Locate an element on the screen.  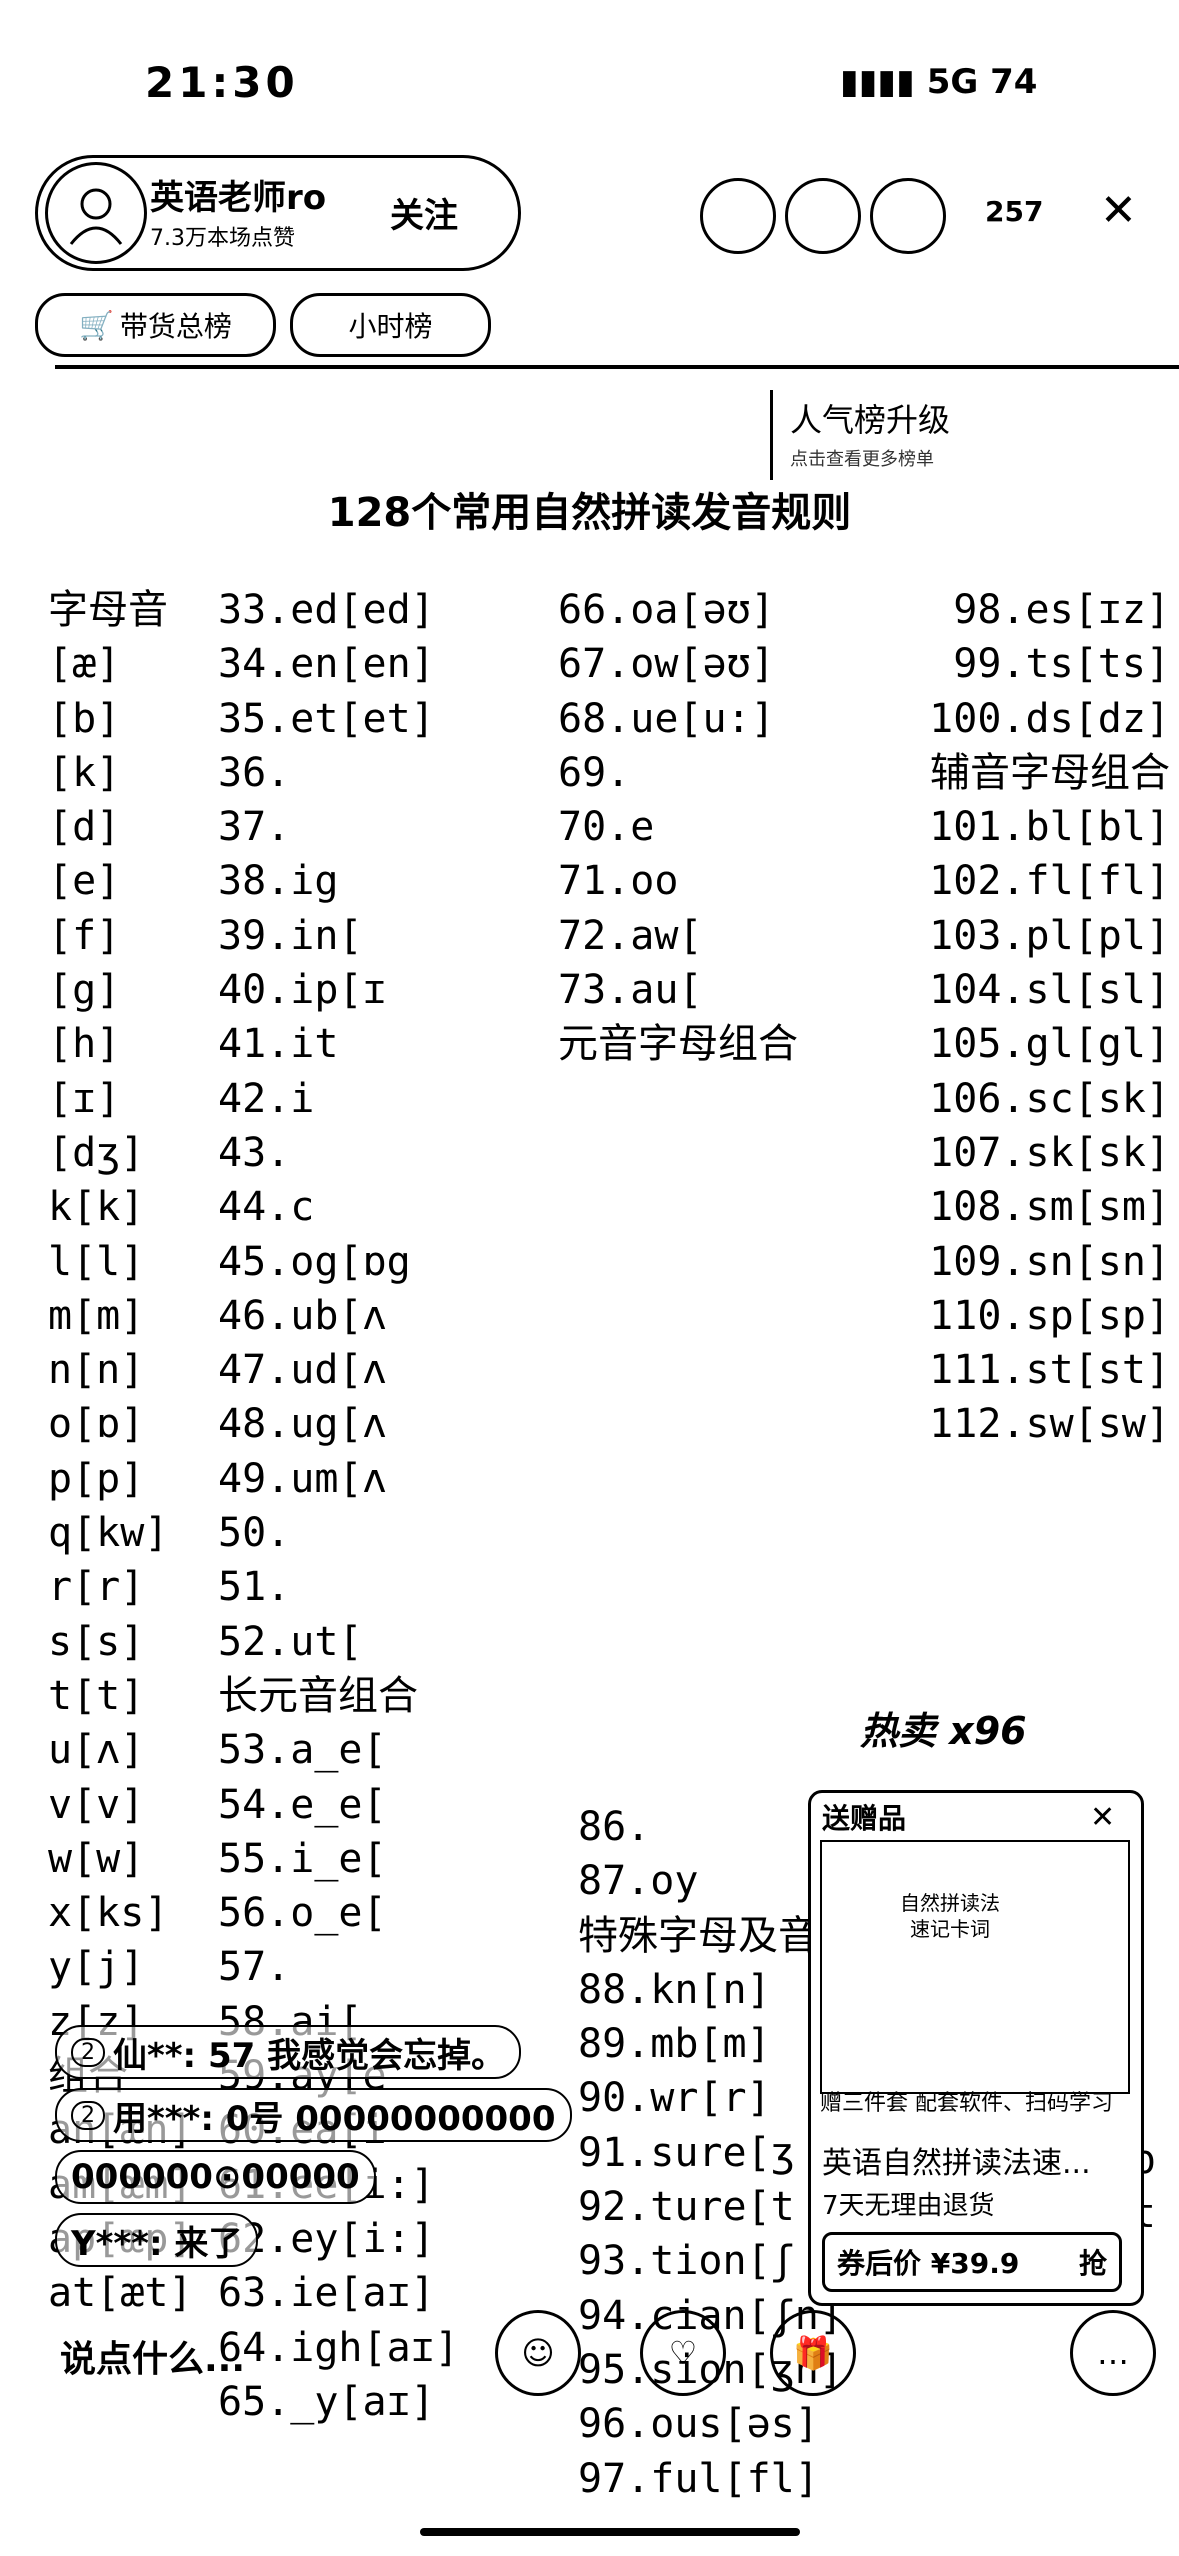
rule-item: 108.sm[sm] is located at coordinates (1049, 1207).